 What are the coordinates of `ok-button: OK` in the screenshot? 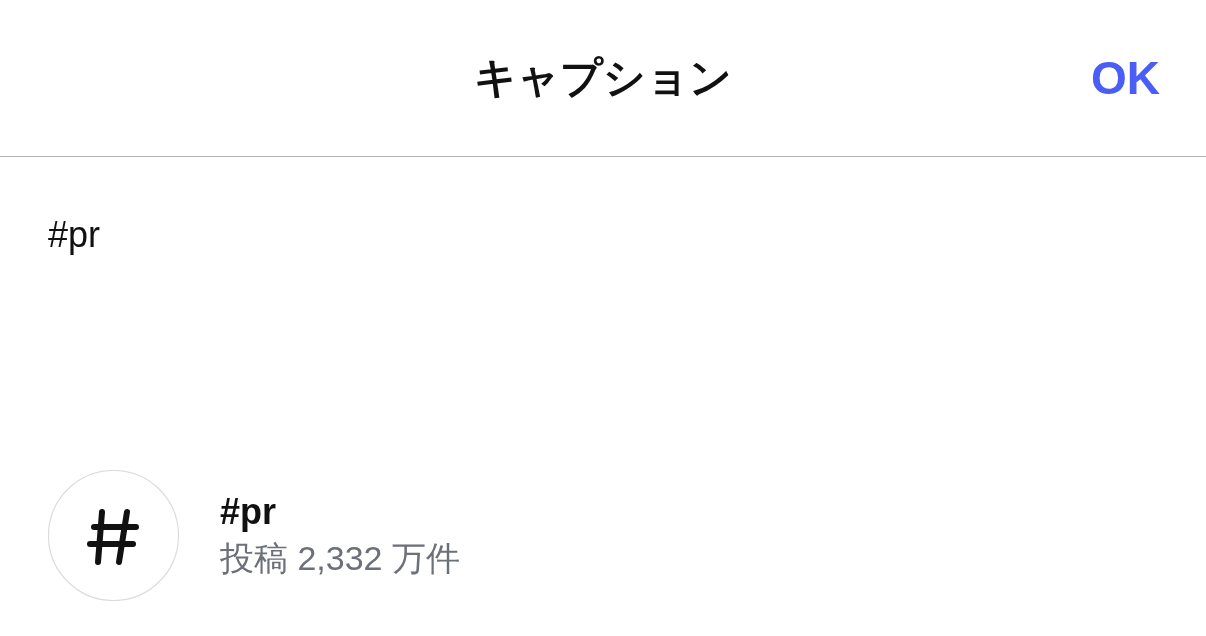 It's located at (1125, 78).